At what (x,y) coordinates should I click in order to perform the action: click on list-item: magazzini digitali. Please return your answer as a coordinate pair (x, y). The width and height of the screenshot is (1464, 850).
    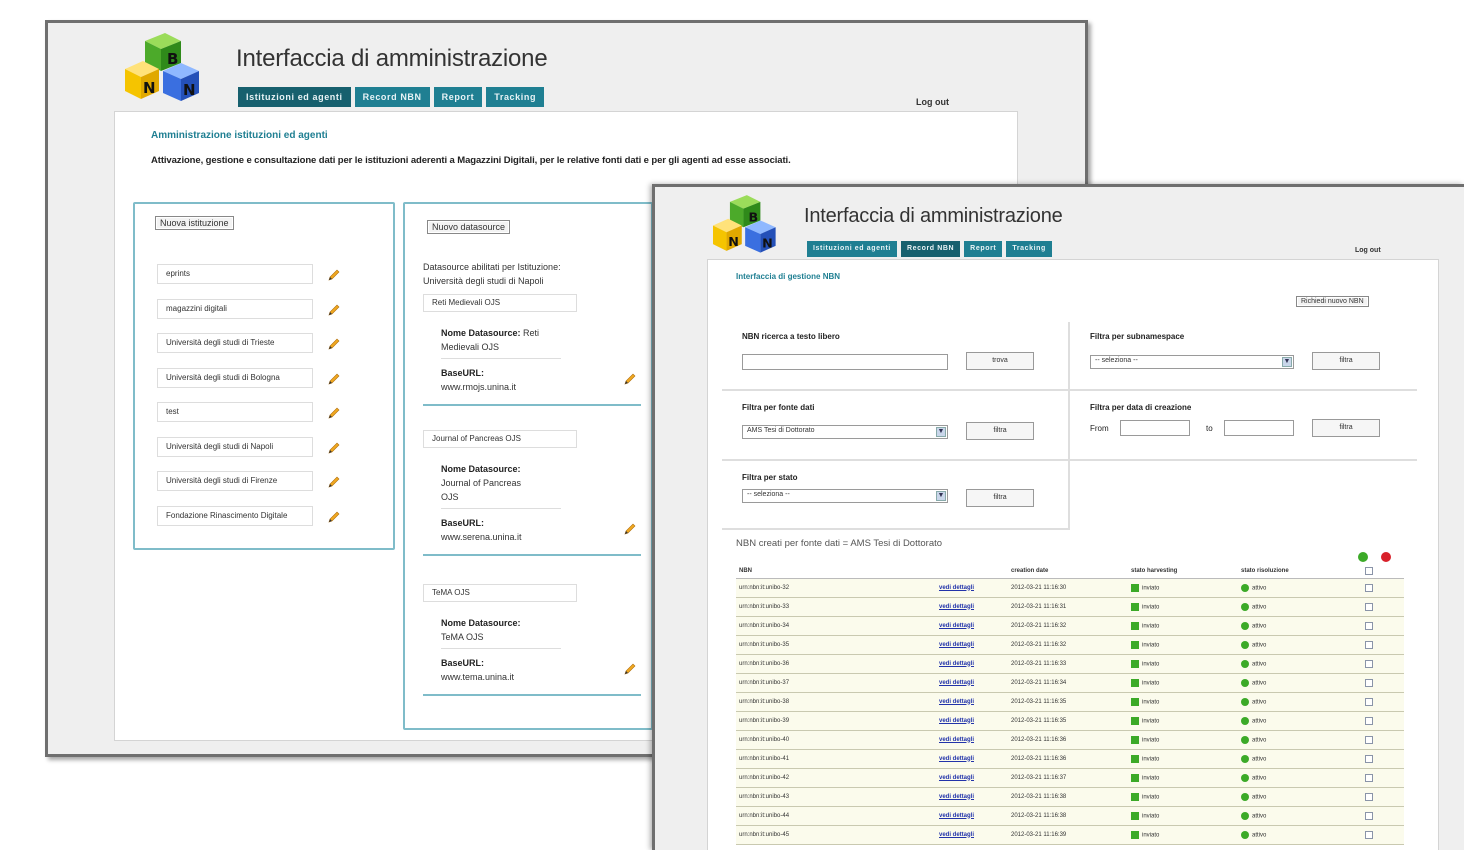
    Looking at the image, I should click on (235, 308).